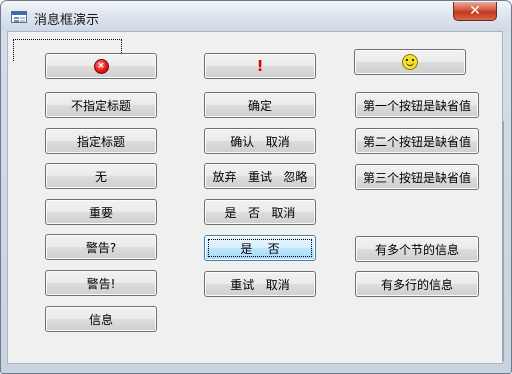  I want to click on exclamation-icon: !, so click(260, 66).